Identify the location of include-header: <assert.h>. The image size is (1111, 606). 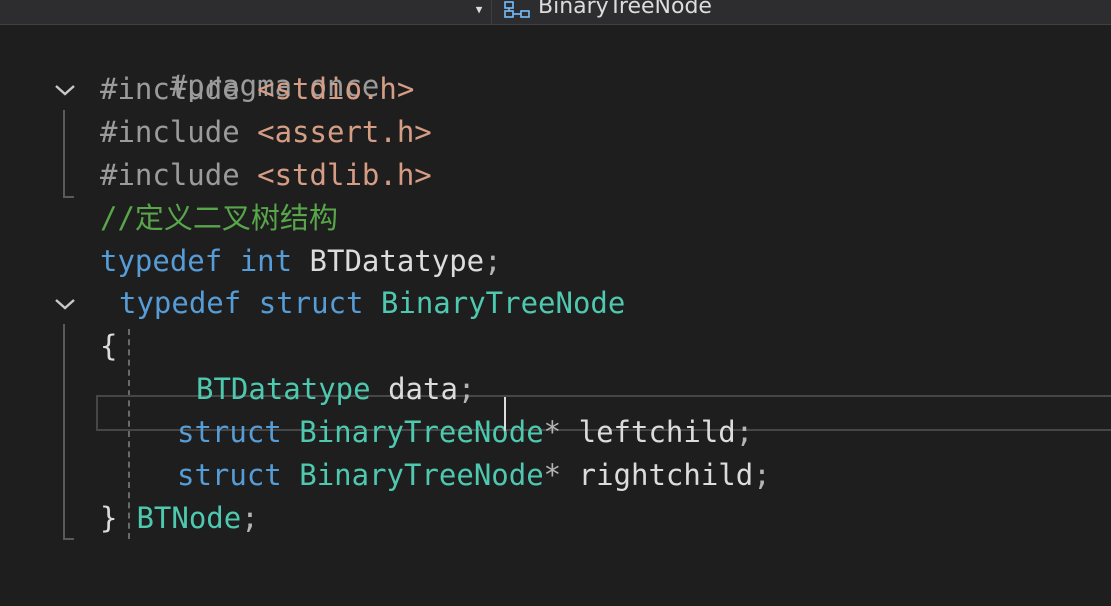
(344, 132).